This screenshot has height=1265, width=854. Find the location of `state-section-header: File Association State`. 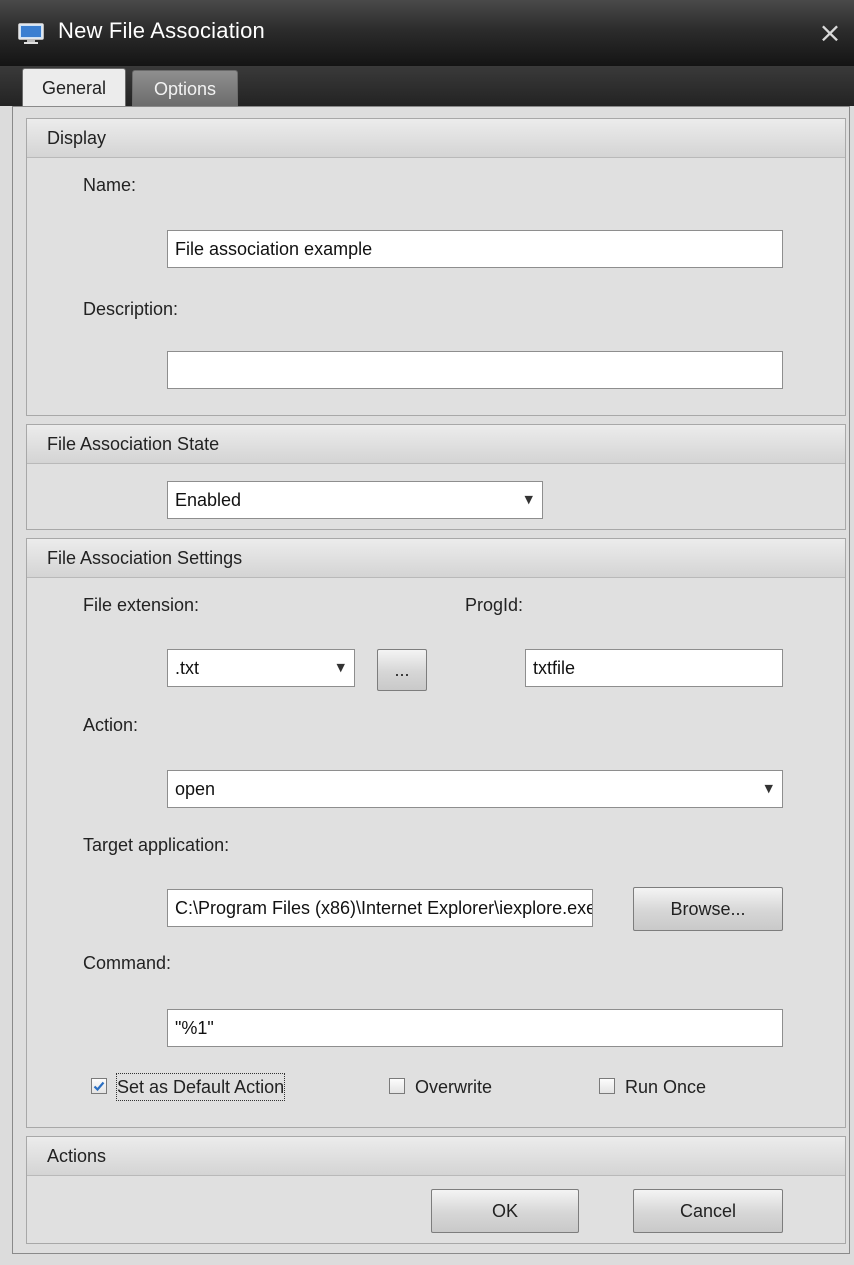

state-section-header: File Association State is located at coordinates (436, 444).